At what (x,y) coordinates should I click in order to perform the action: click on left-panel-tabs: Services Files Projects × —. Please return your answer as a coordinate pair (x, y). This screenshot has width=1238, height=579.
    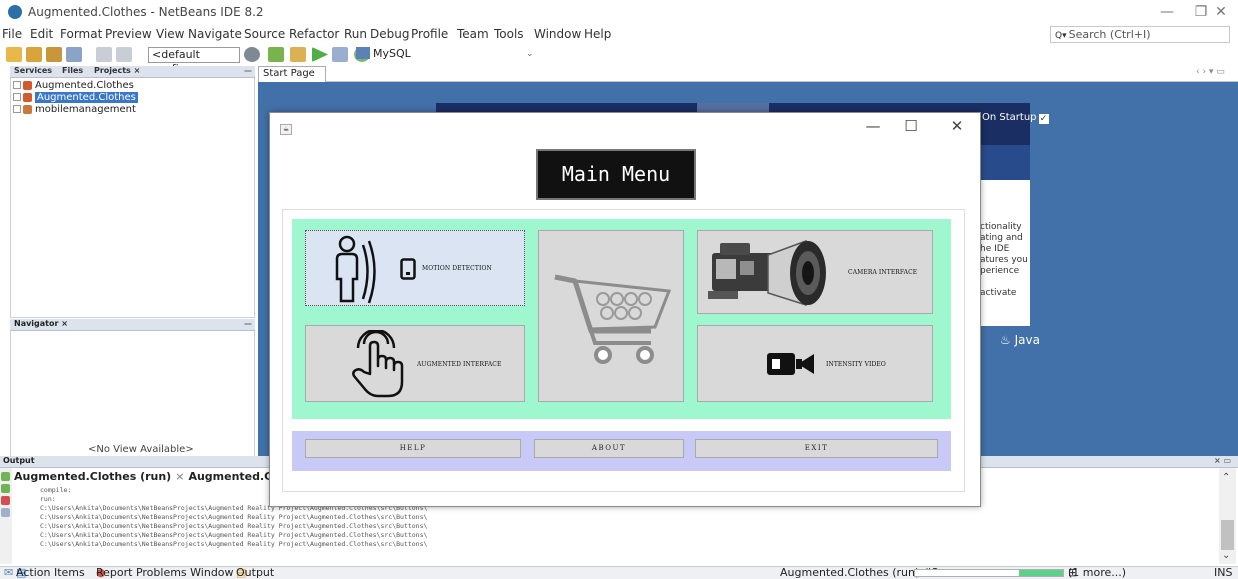
    Looking at the image, I should click on (132, 72).